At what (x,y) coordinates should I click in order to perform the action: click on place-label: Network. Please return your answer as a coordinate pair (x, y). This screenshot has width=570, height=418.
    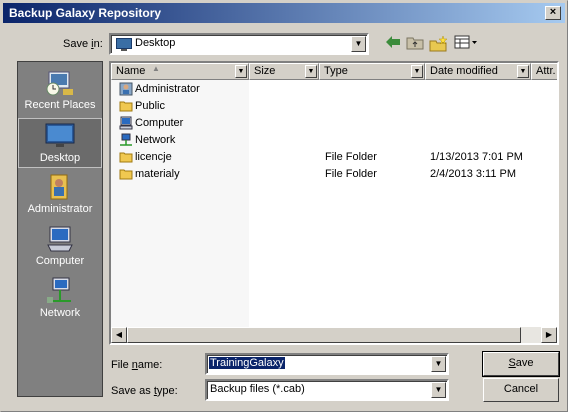
    Looking at the image, I should click on (60, 313).